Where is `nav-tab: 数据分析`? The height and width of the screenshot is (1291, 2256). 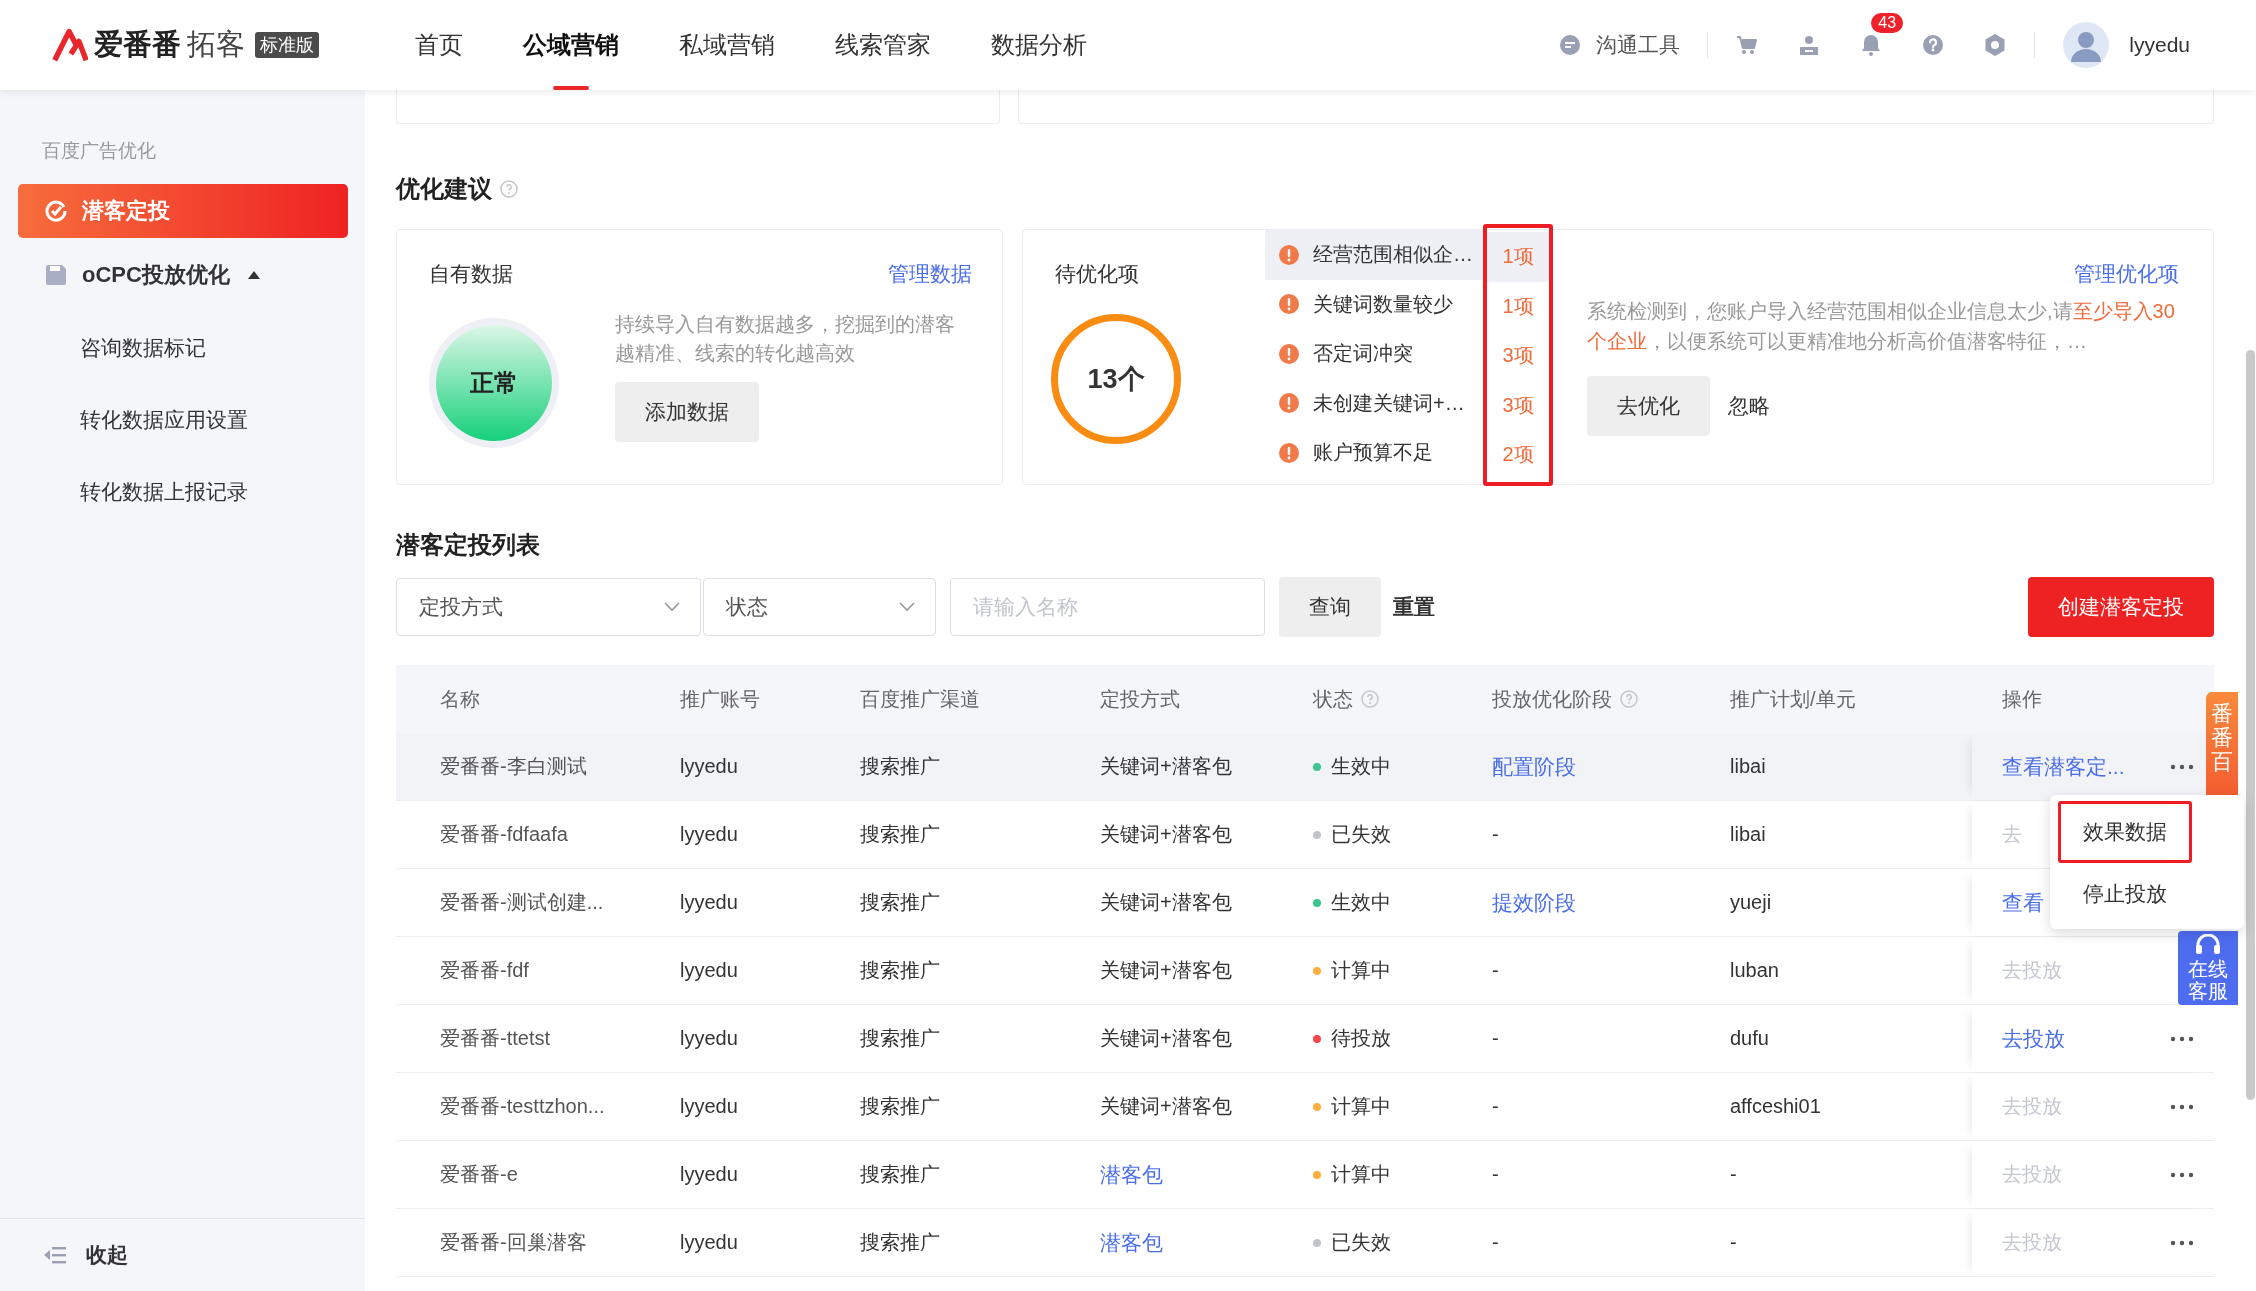 nav-tab: 数据分析 is located at coordinates (1039, 45).